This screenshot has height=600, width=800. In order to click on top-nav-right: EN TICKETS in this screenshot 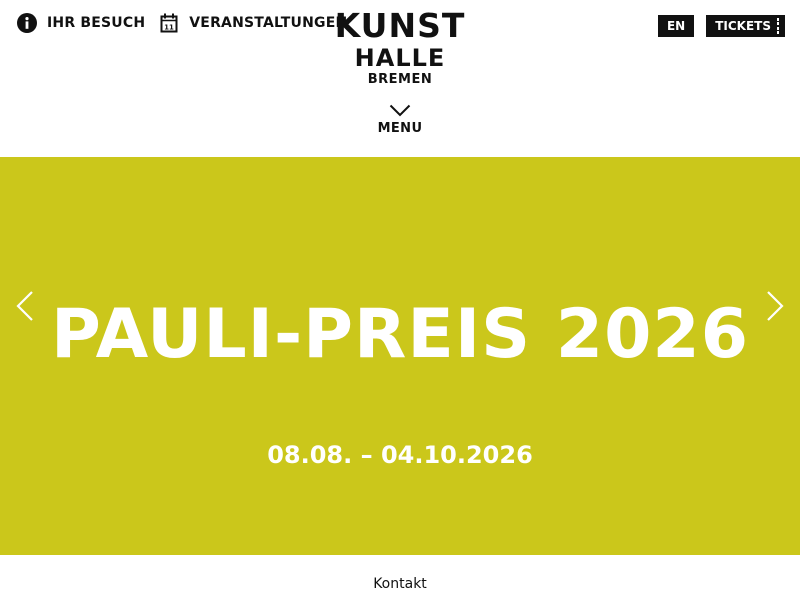, I will do `click(721, 26)`.